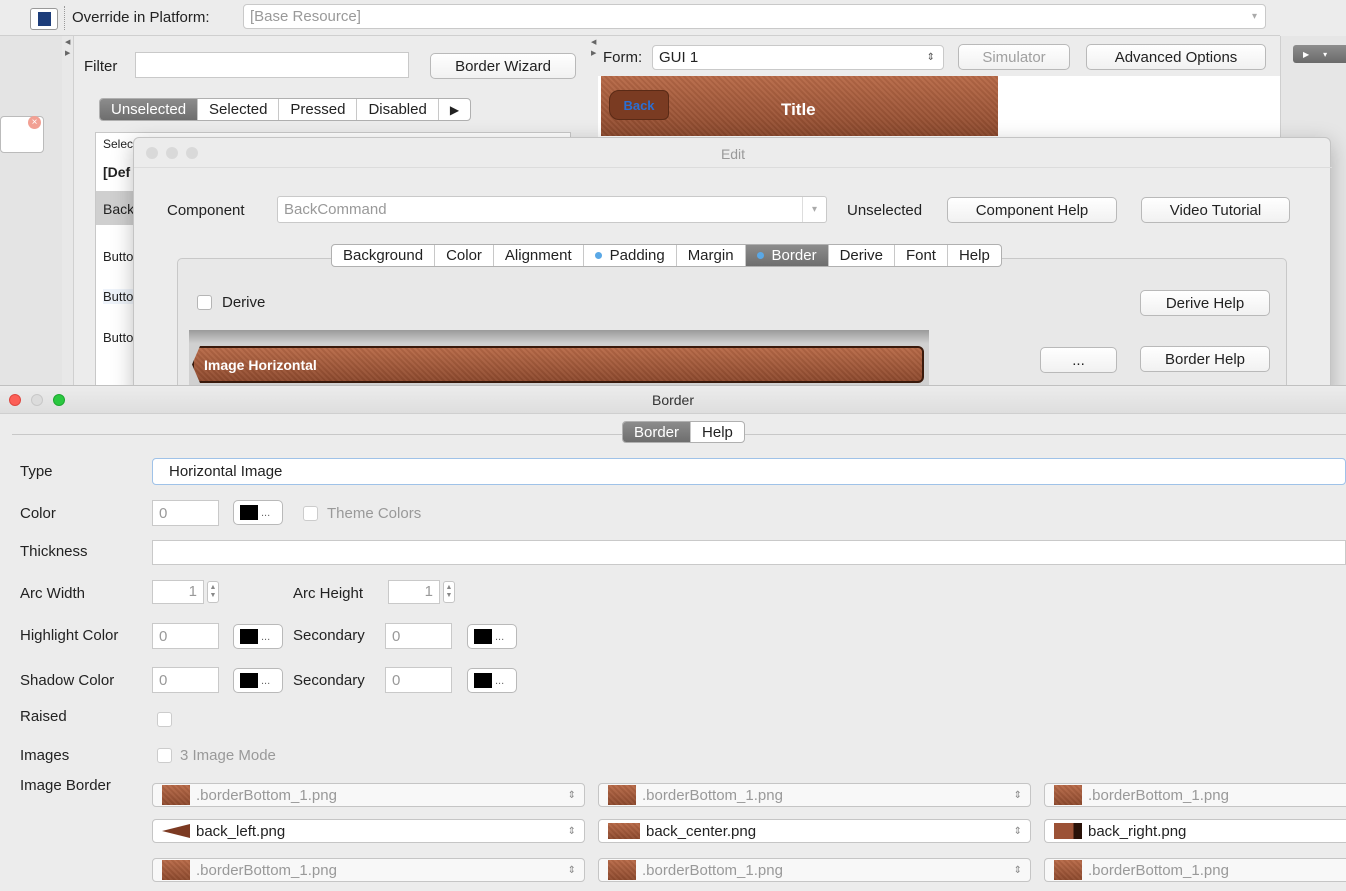 The height and width of the screenshot is (891, 1346). What do you see at coordinates (368, 870) in the screenshot?
I see `image-bottom-left-combo: .borderBottom_1.png ⇕` at bounding box center [368, 870].